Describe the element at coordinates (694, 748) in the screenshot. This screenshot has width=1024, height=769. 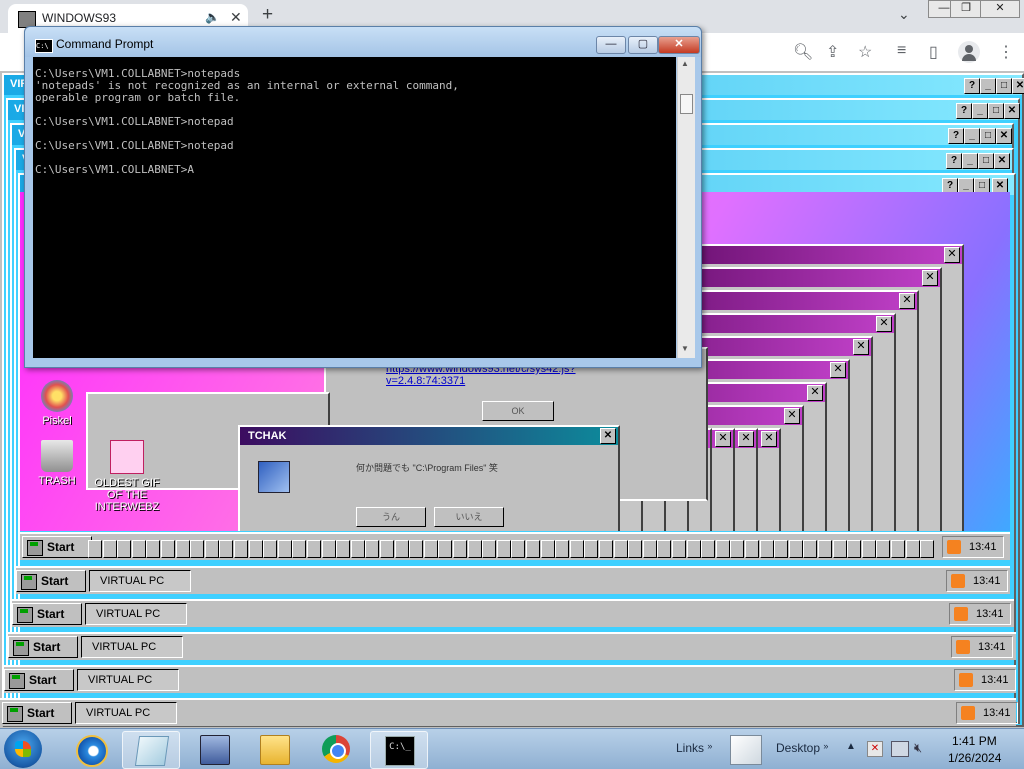
I see `links-toolbar: Links »` at that location.